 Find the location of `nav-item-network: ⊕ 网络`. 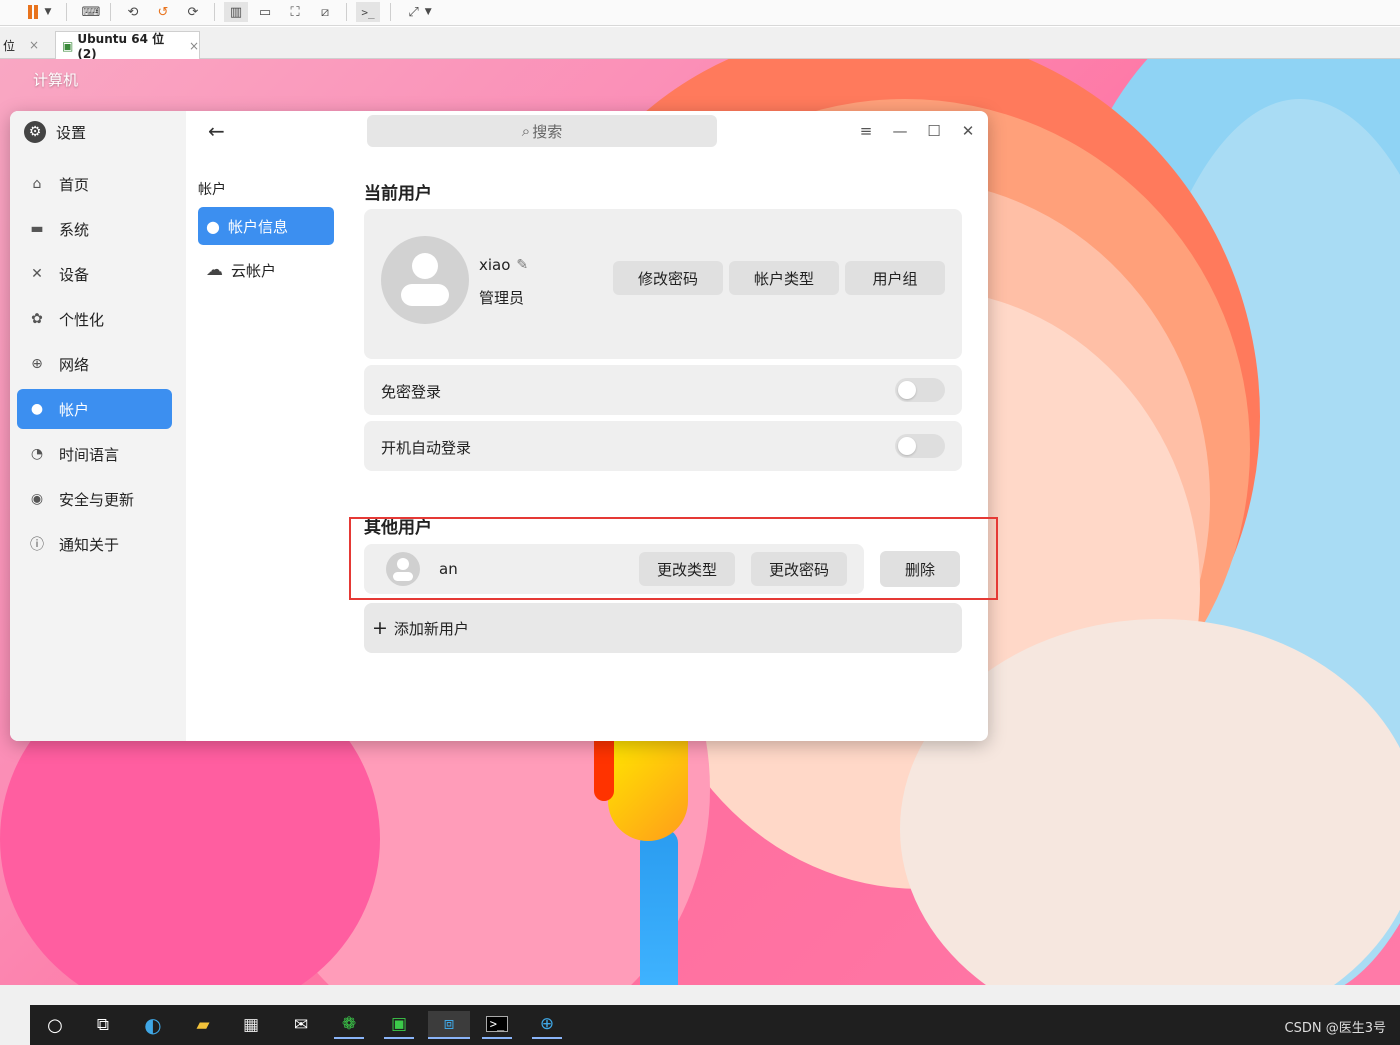

nav-item-network: ⊕ 网络 is located at coordinates (94, 364).